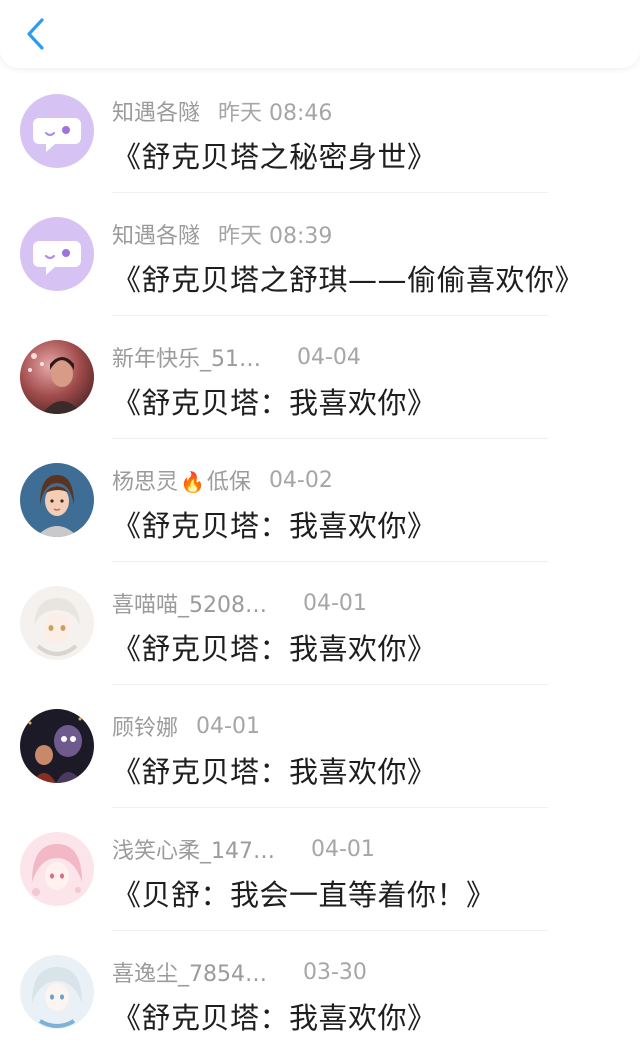  I want to click on list-item: 喜喵喵_5208… 04-01 《舒克贝塔：我喜欢你》, so click(320, 623).